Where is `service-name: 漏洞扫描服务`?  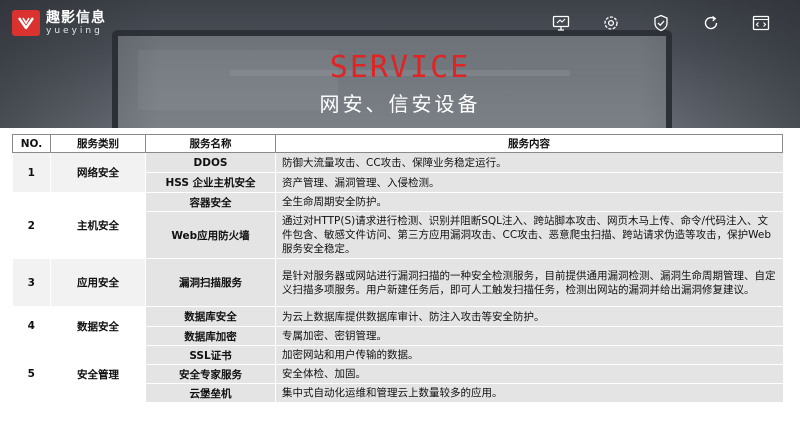 service-name: 漏洞扫描服务 is located at coordinates (210, 282).